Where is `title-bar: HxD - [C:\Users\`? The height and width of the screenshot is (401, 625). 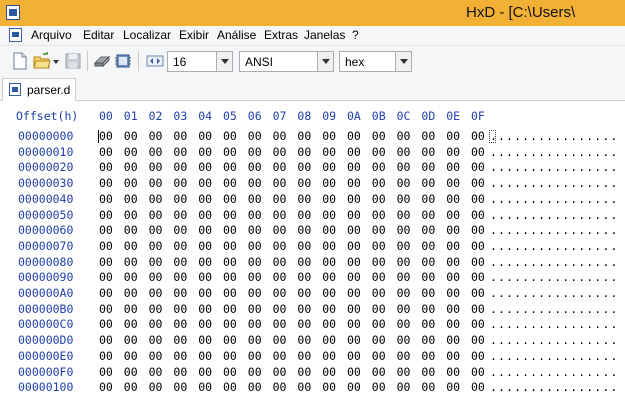
title-bar: HxD - [C:\Users\ is located at coordinates (312, 13).